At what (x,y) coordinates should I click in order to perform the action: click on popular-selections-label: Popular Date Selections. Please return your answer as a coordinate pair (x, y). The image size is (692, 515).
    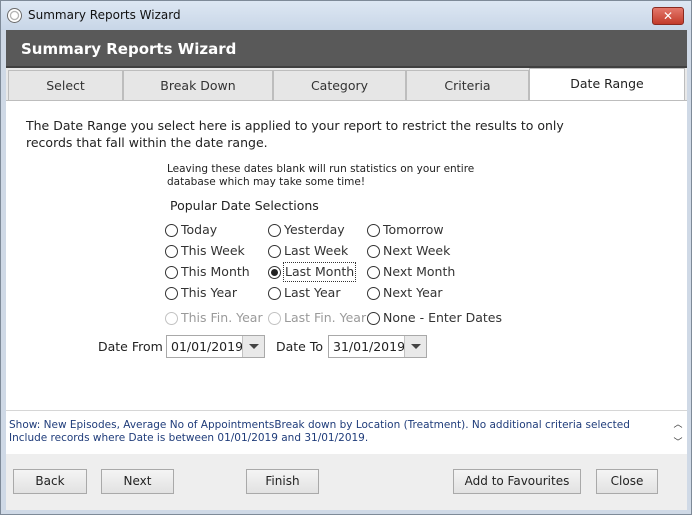
    Looking at the image, I should click on (244, 205).